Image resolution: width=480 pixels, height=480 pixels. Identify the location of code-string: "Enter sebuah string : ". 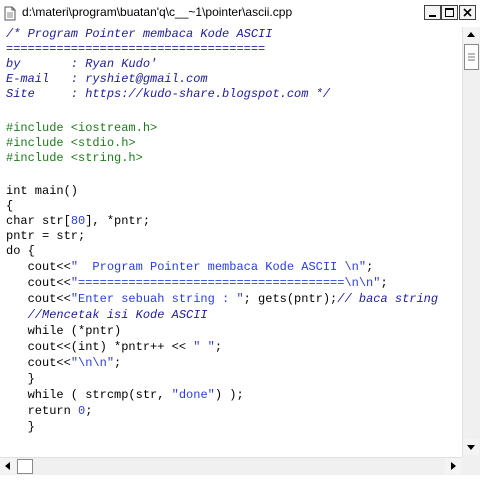
(157, 299).